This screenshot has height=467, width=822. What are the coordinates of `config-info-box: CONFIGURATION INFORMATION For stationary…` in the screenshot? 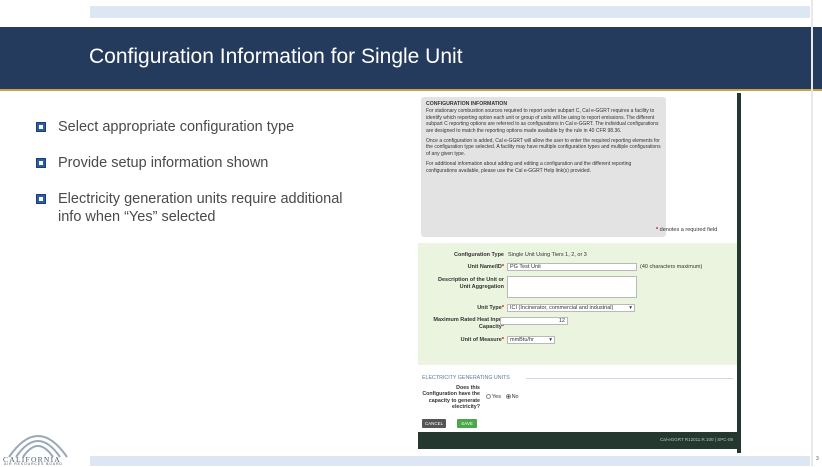 It's located at (543, 167).